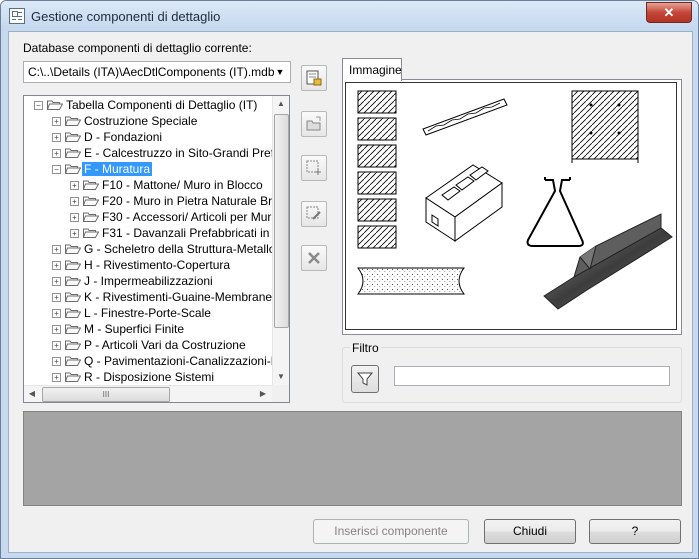 Image resolution: width=699 pixels, height=559 pixels. What do you see at coordinates (532, 376) in the screenshot?
I see `filter-input` at bounding box center [532, 376].